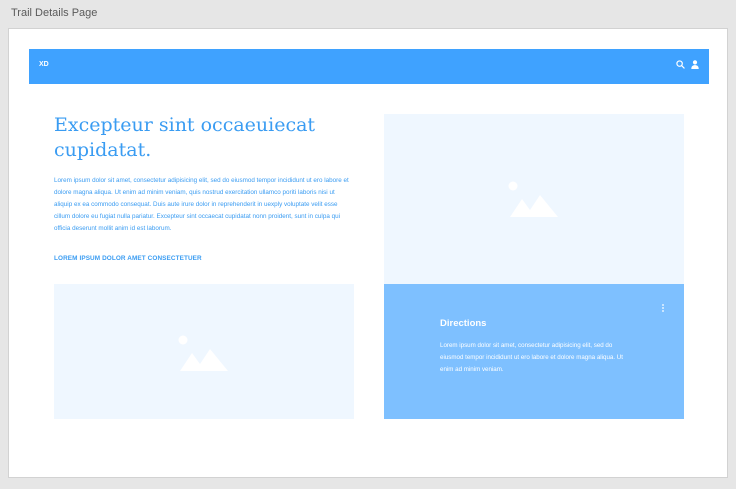 The height and width of the screenshot is (489, 736). Describe the element at coordinates (185, 137) in the screenshot. I see `hero-title: Excepteur sint occaeuiecat cupidatat.` at that location.